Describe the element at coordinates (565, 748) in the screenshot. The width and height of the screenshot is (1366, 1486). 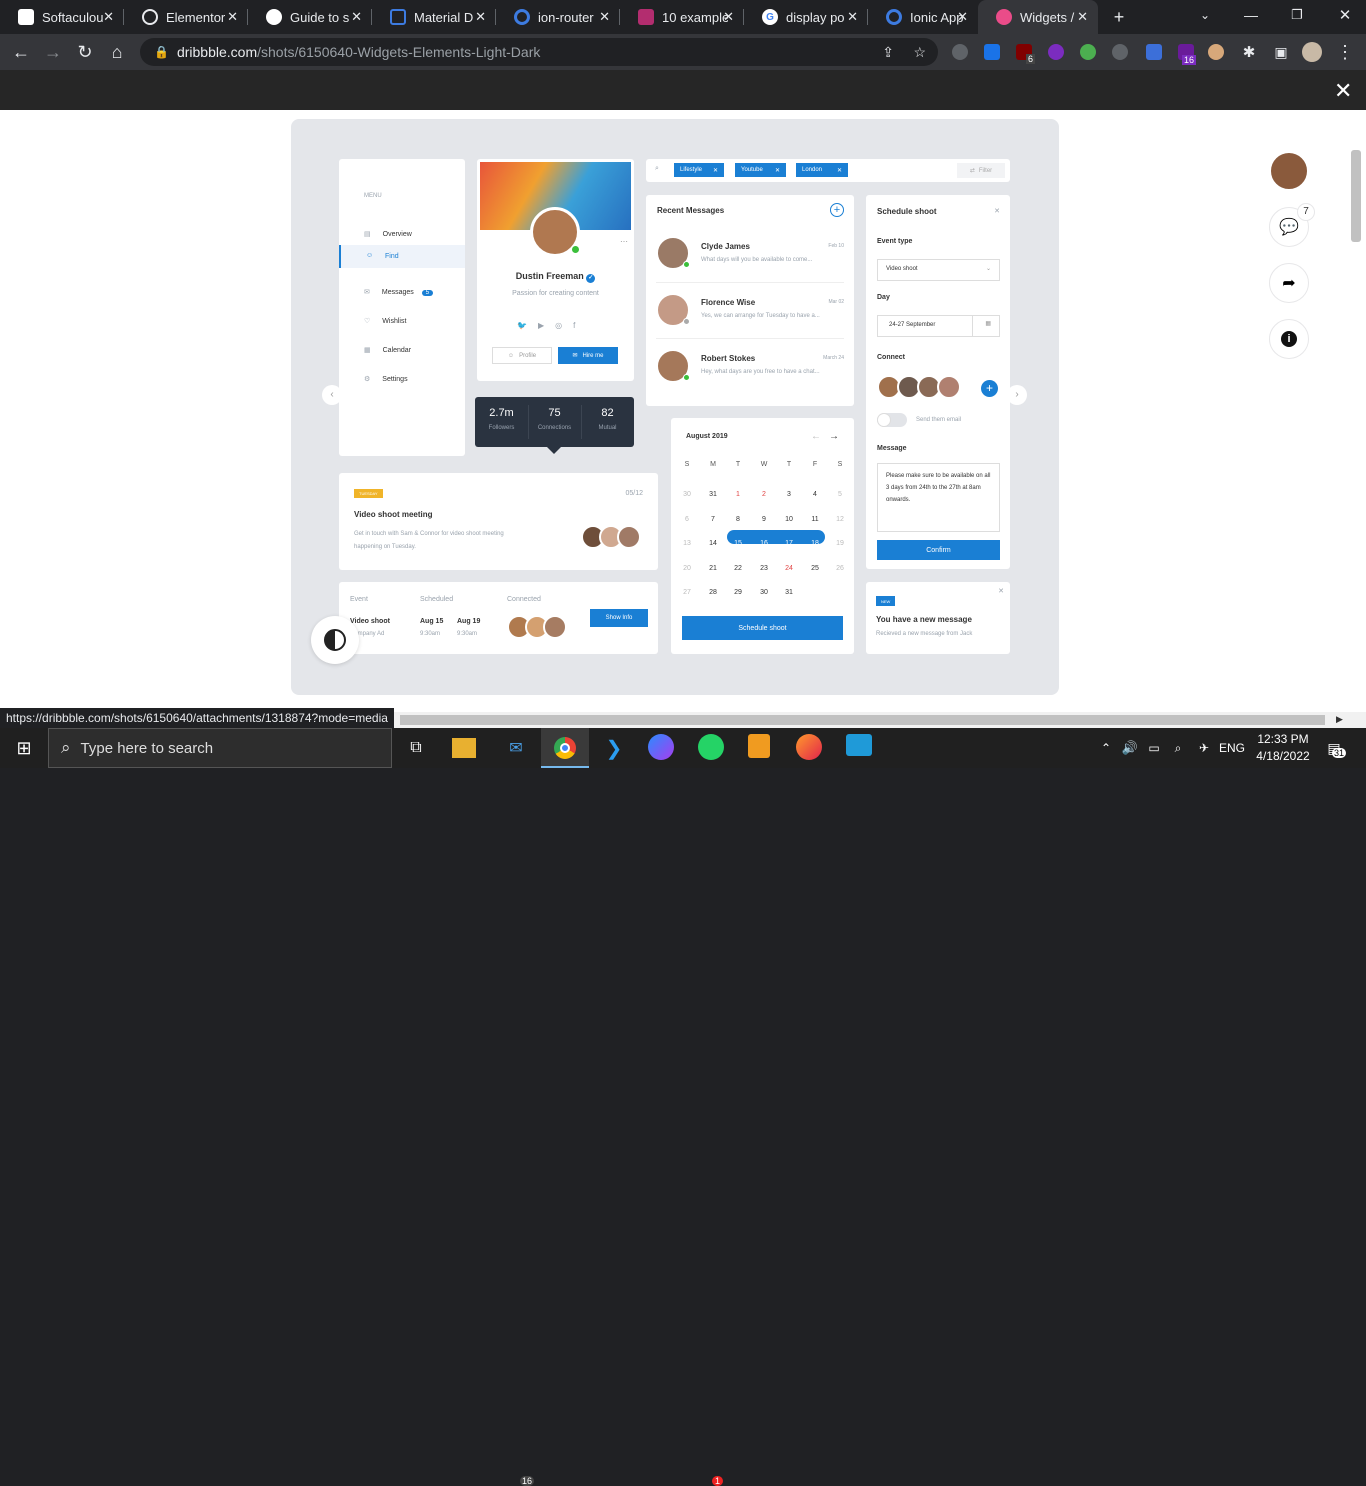
I see `chrome-taskbar-button` at that location.